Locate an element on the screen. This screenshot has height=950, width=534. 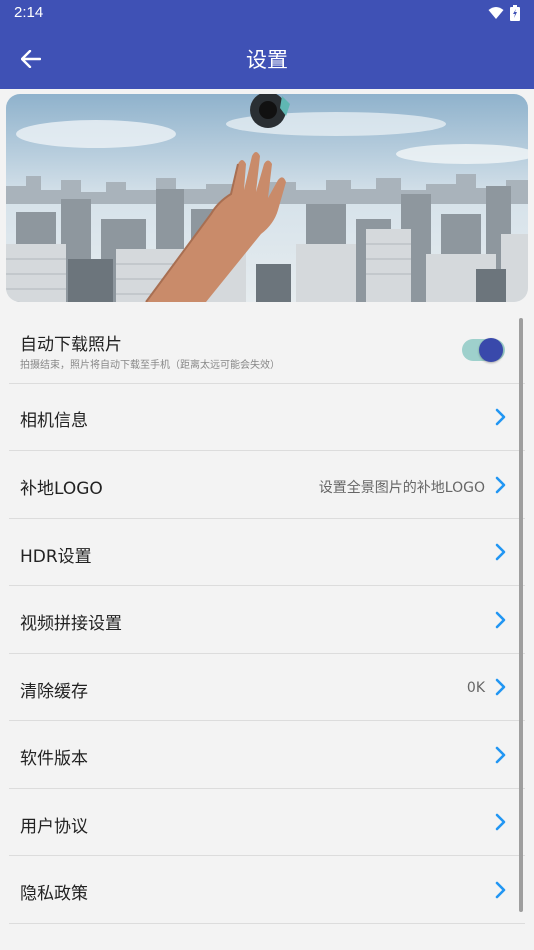
setting-privacy-policy: 隐私政策 is located at coordinates (267, 890).